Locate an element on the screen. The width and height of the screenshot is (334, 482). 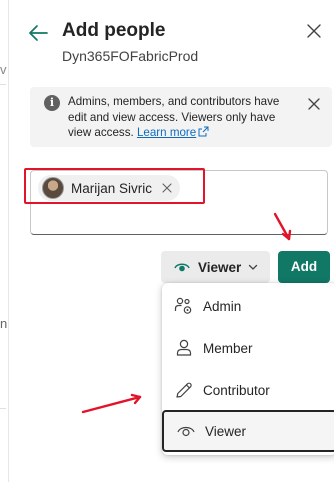
remove-chip-icon is located at coordinates (167, 188).